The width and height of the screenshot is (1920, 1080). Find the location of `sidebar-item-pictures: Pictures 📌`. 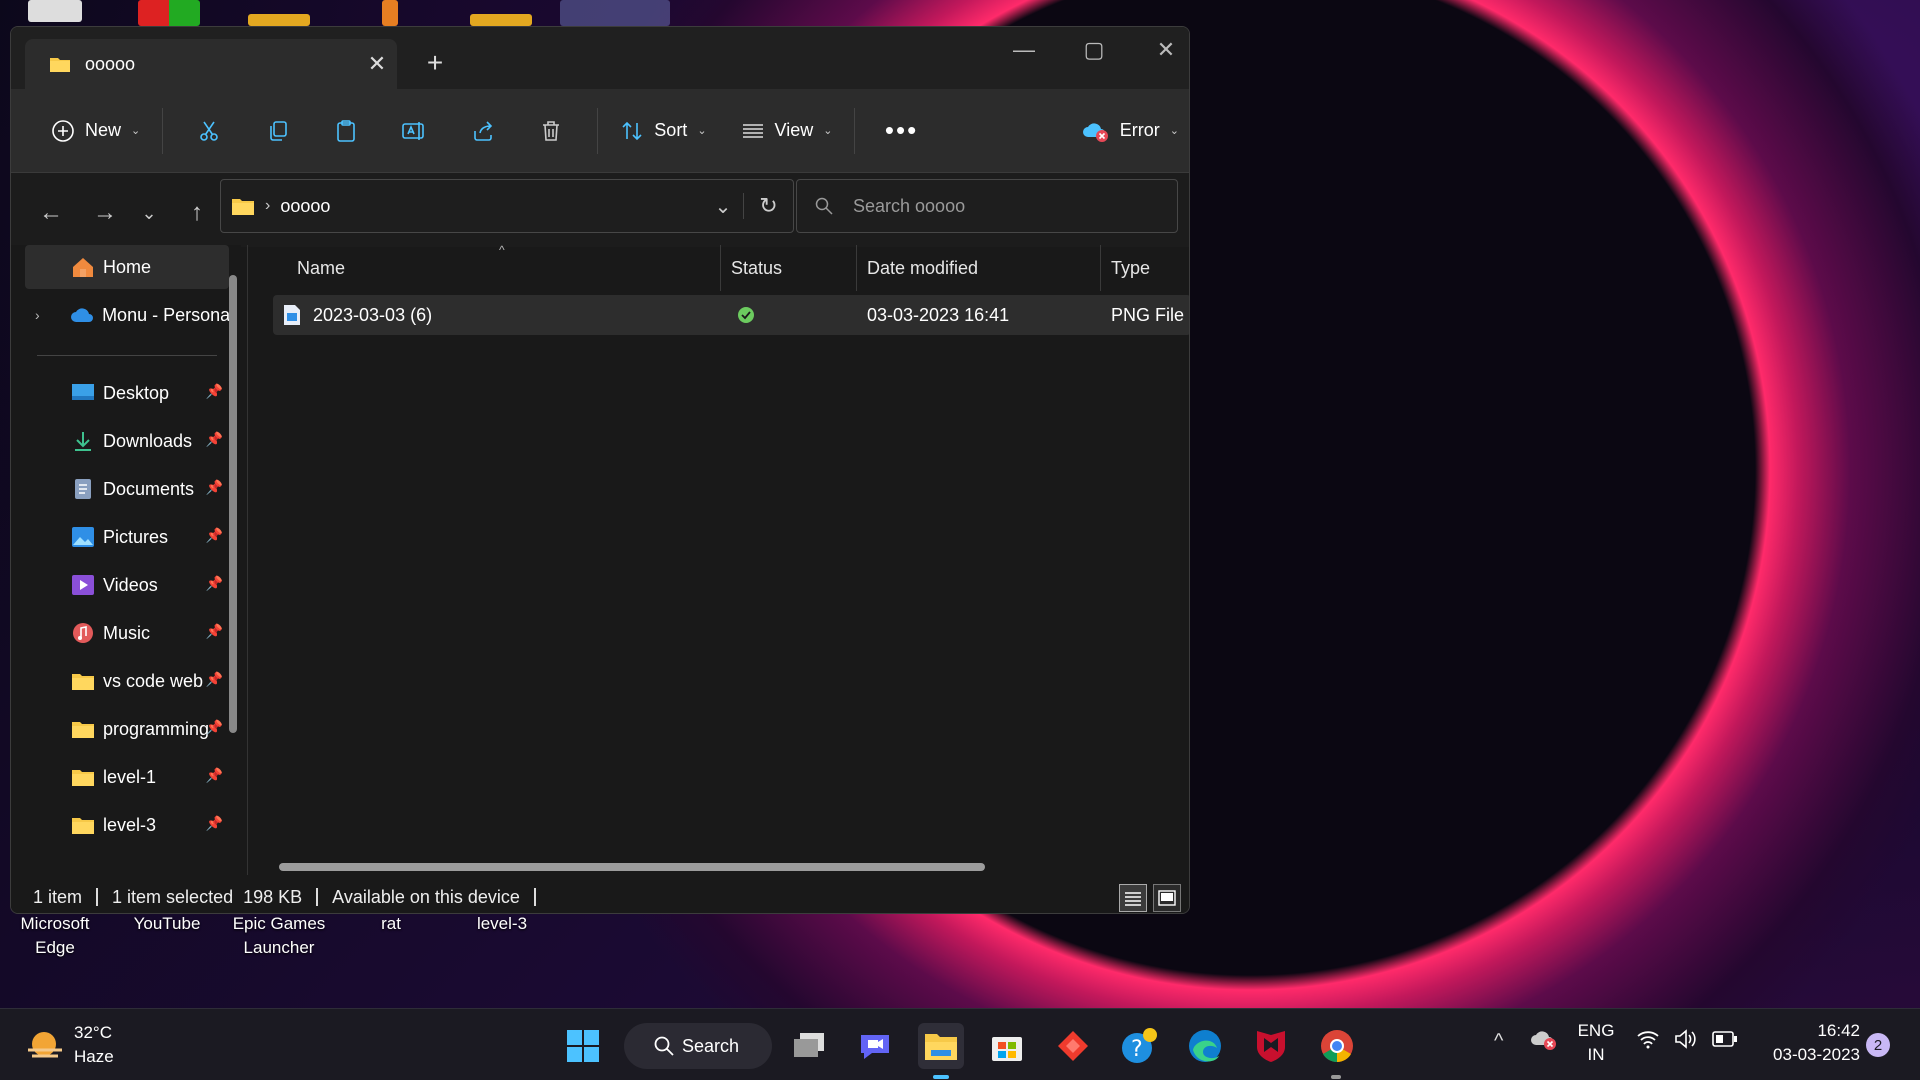

sidebar-item-pictures: Pictures 📌 is located at coordinates (127, 537).